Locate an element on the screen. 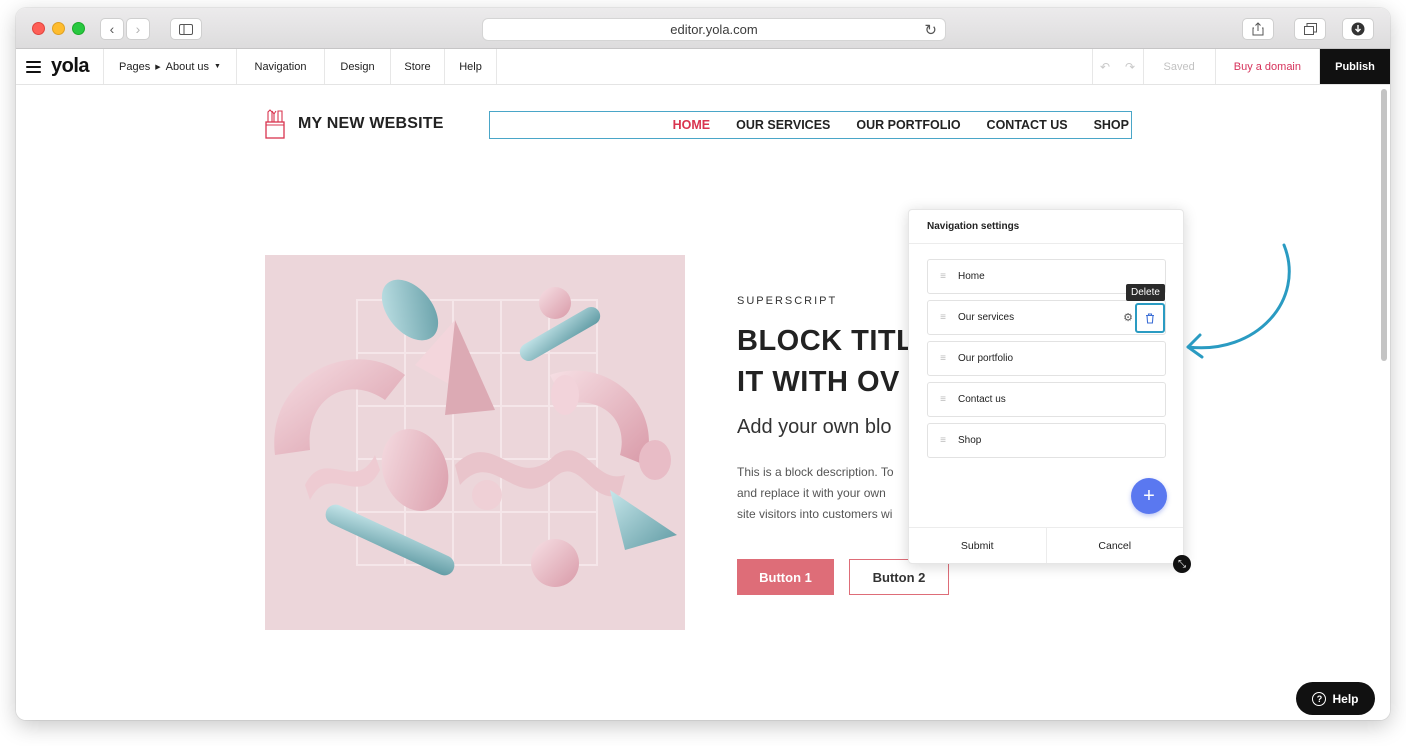 The height and width of the screenshot is (746, 1406). tabs-icon is located at coordinates (1310, 29).